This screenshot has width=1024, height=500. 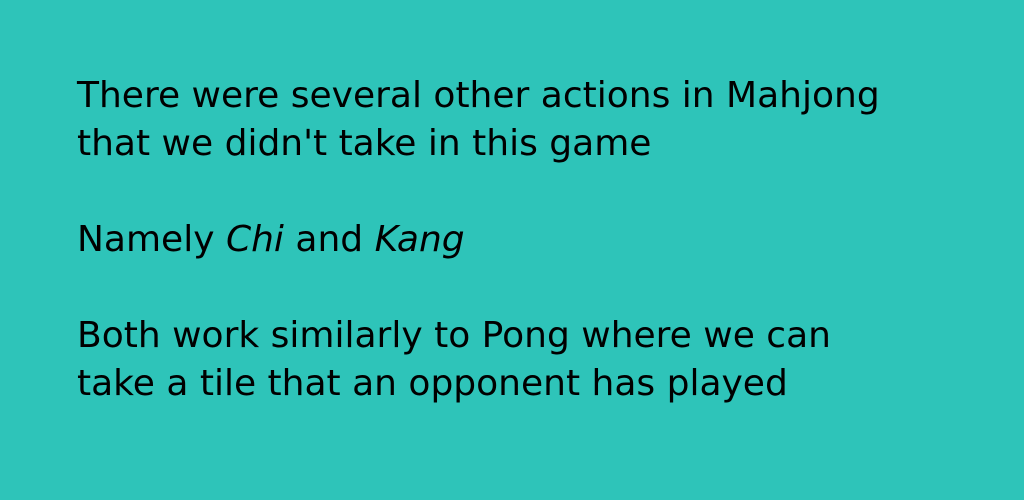 I want to click on actions-prefix: Namely, so click(x=151, y=239).